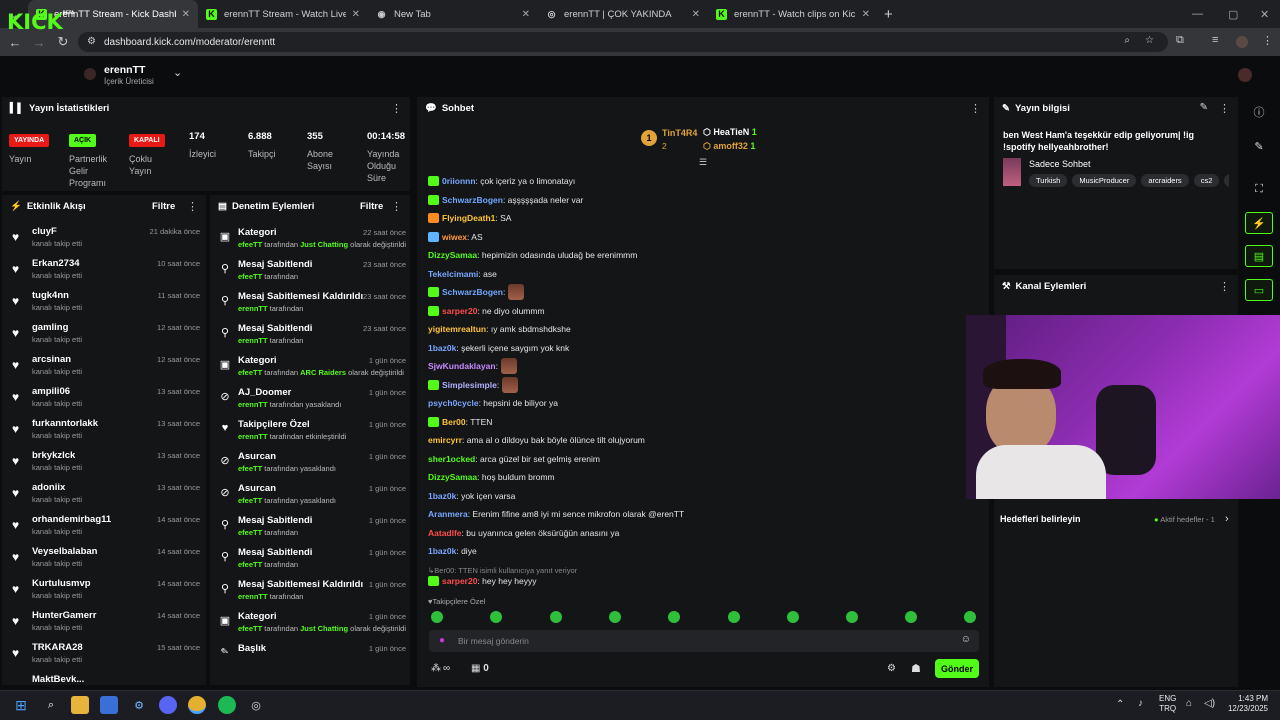 The image size is (1280, 720). I want to click on activity-username: Kurtulusmvp, so click(61, 583).